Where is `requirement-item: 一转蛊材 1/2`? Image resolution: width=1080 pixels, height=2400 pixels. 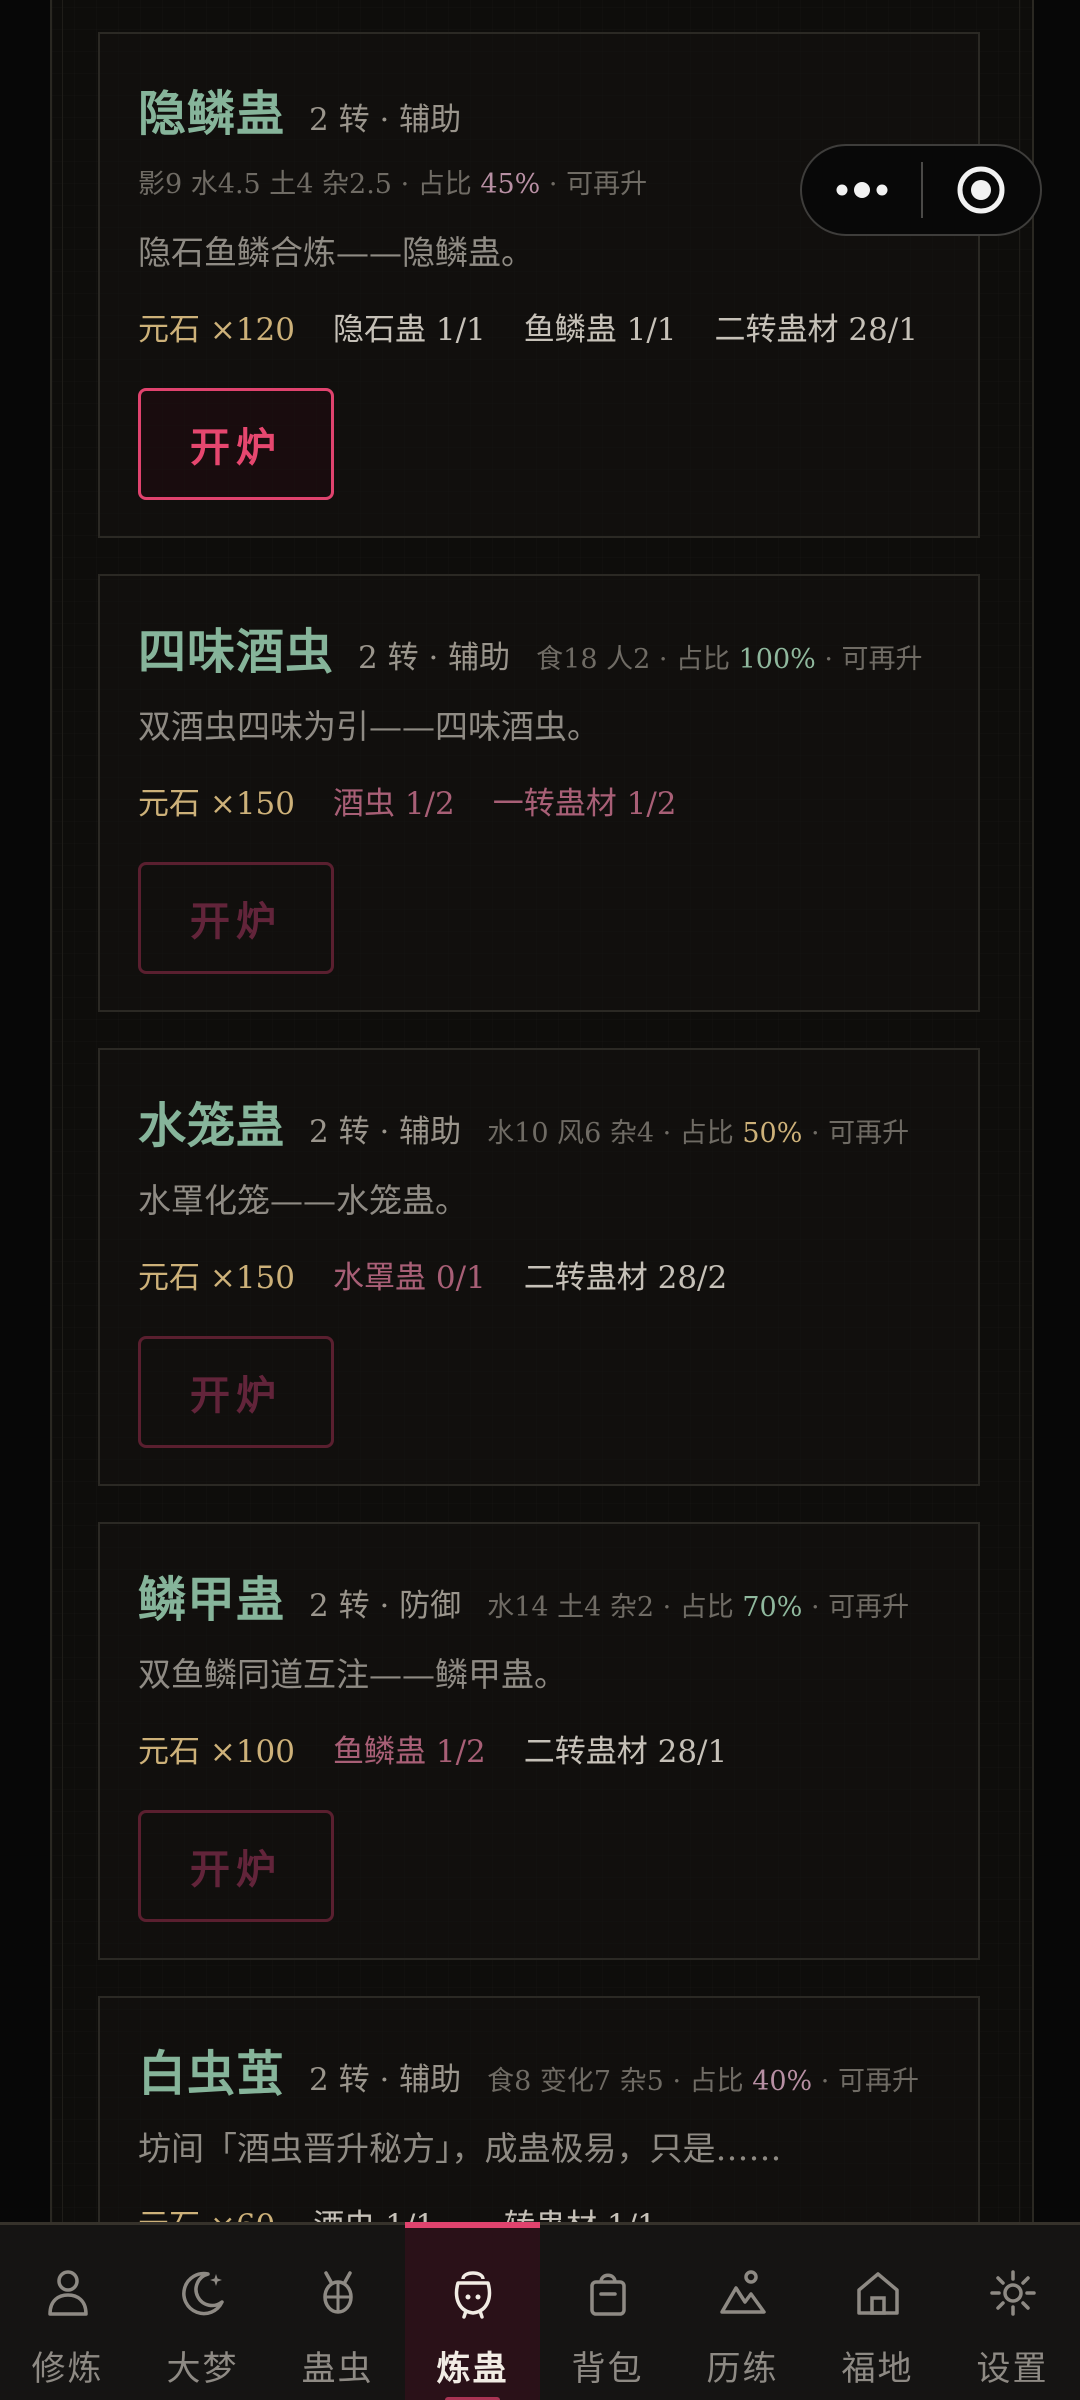 requirement-item: 一转蛊材 1/2 is located at coordinates (584, 804).